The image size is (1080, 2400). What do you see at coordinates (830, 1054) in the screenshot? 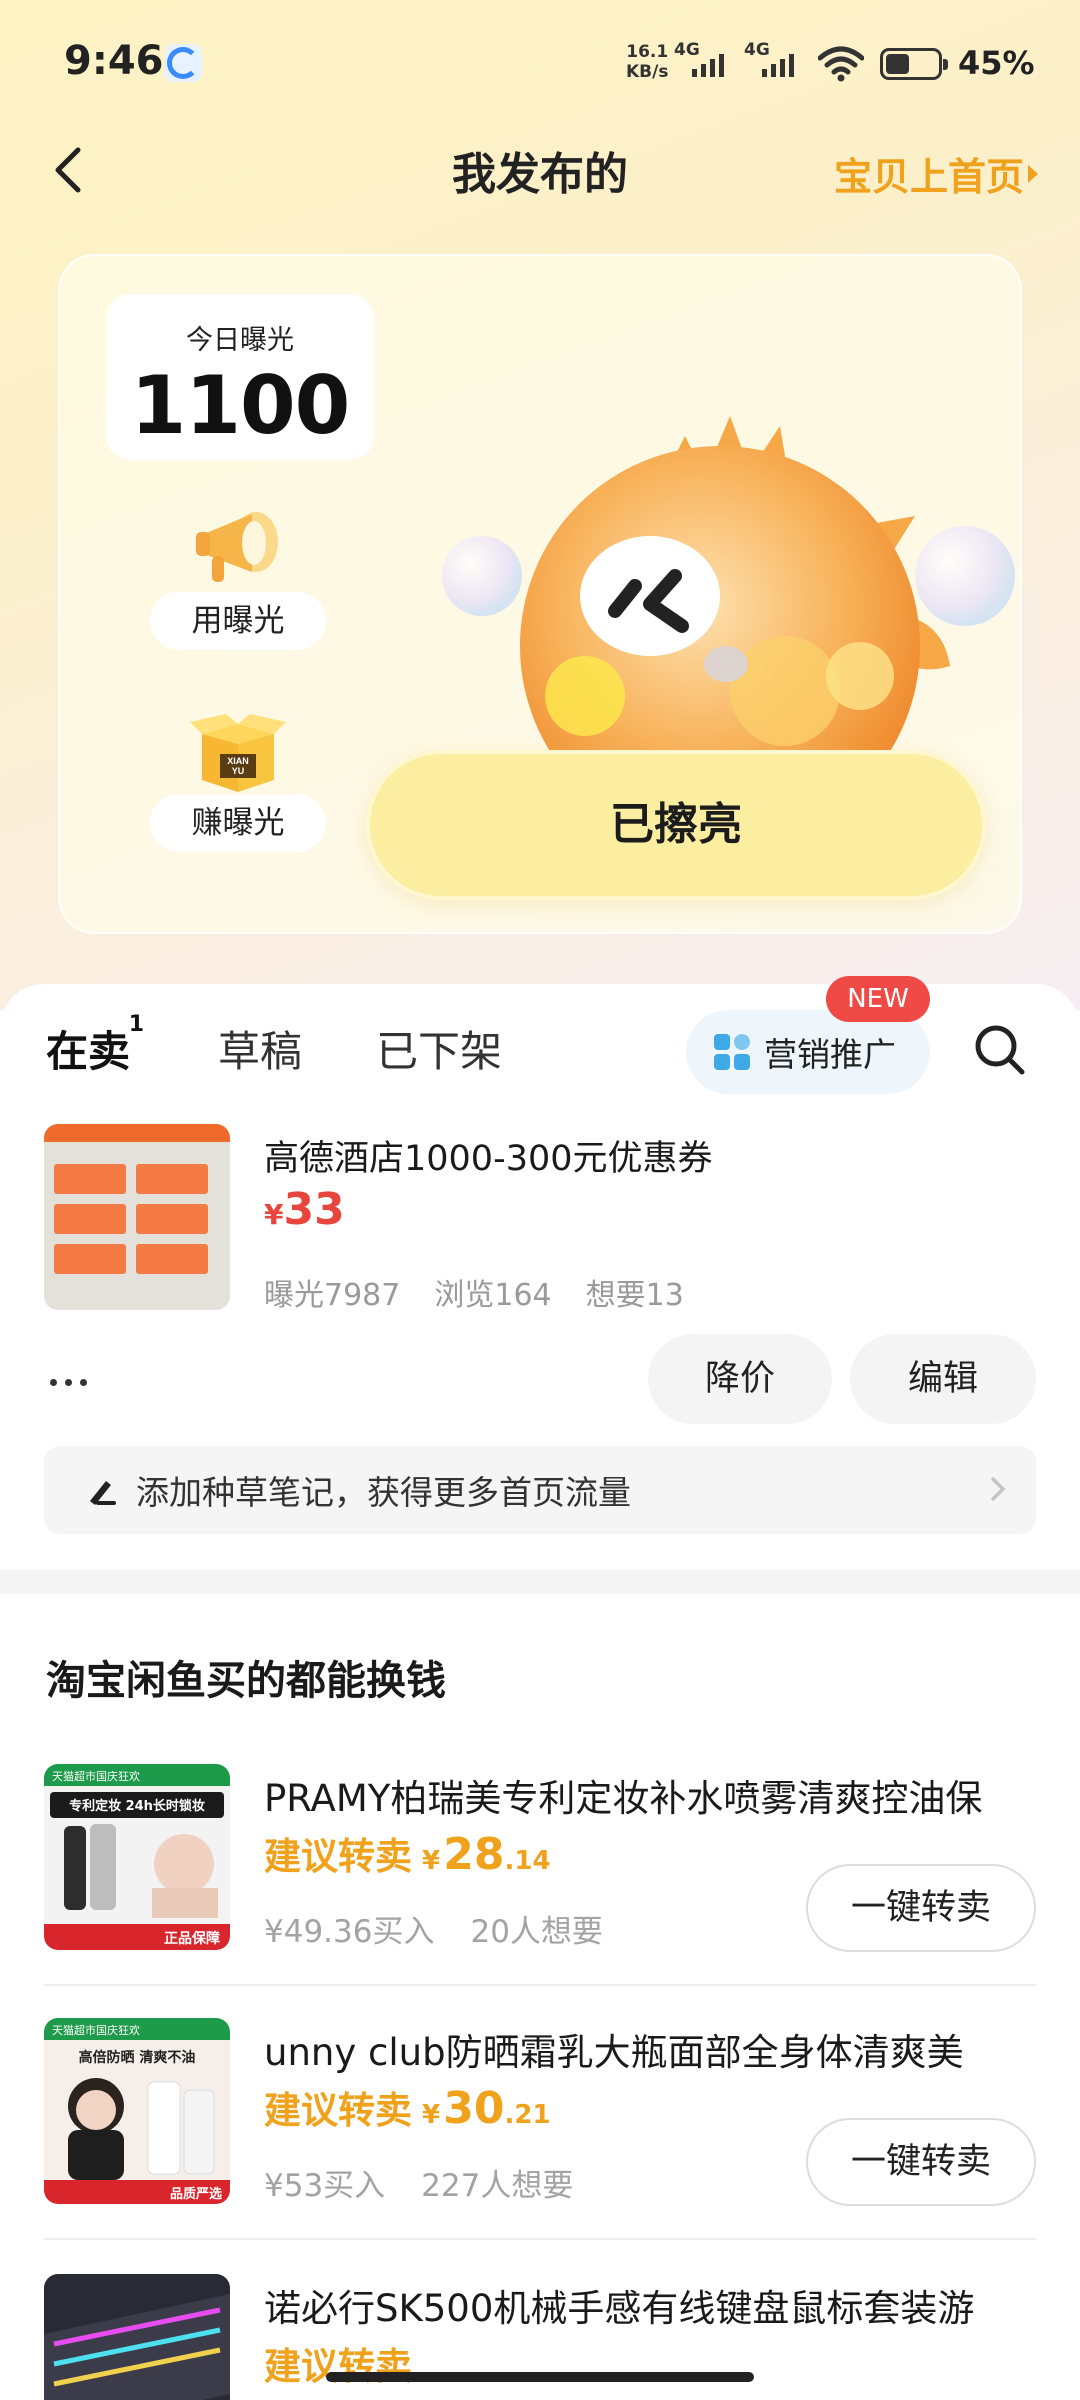
I see `marketing-promotion-label: 营销推广` at bounding box center [830, 1054].